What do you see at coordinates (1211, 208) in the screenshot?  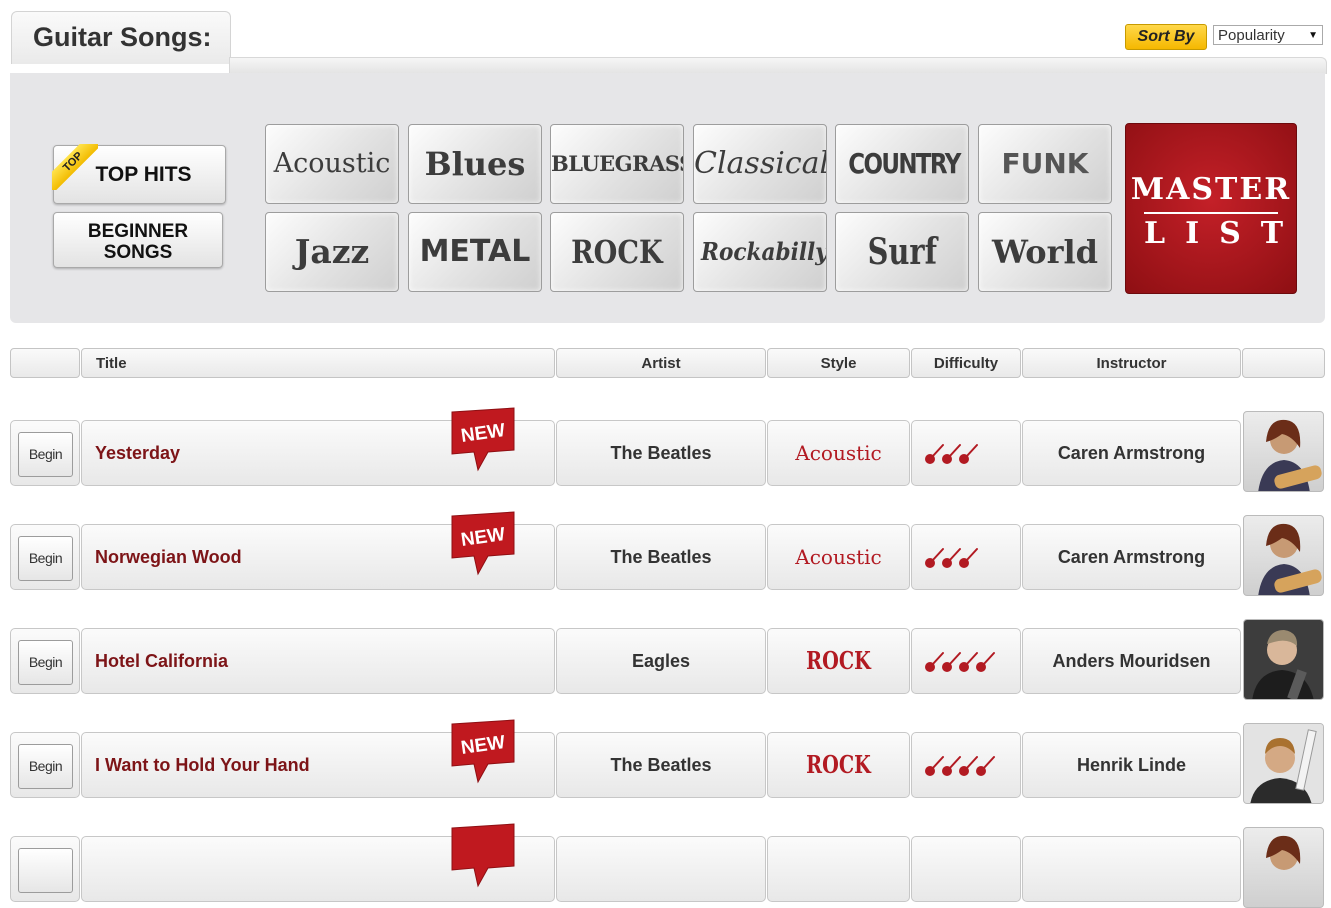 I see `master-list-button: MASTER LIST` at bounding box center [1211, 208].